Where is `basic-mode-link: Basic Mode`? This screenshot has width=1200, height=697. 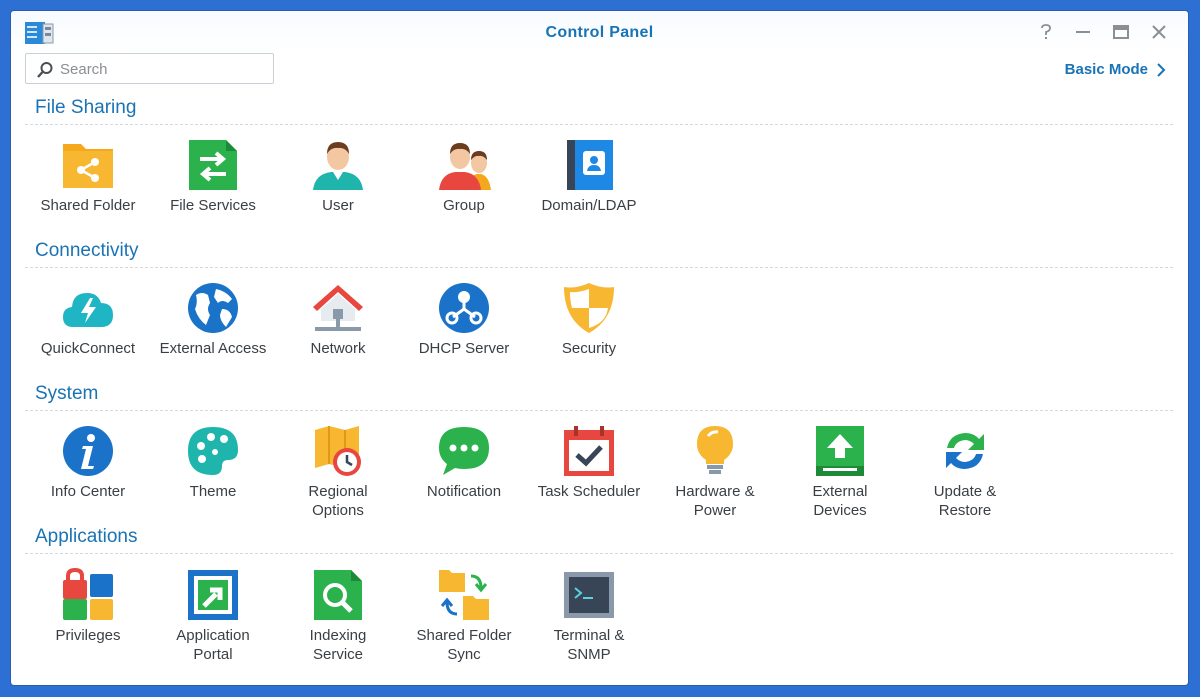 basic-mode-link: Basic Mode is located at coordinates (1115, 69).